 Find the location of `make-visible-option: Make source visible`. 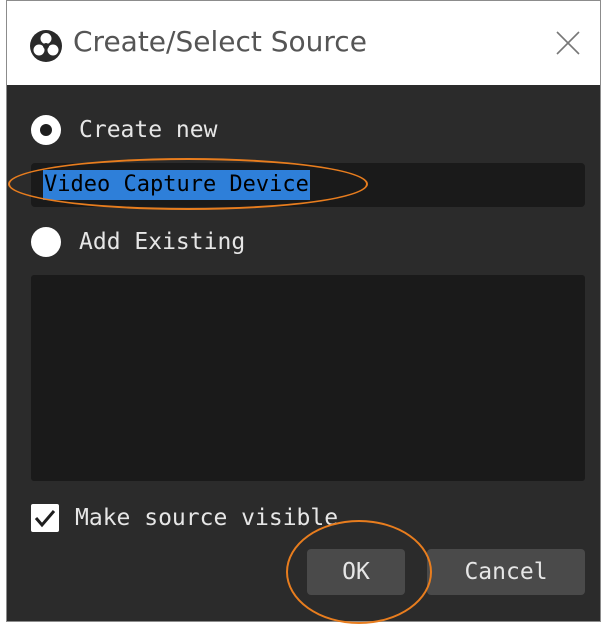

make-visible-option: Make source visible is located at coordinates (184, 518).